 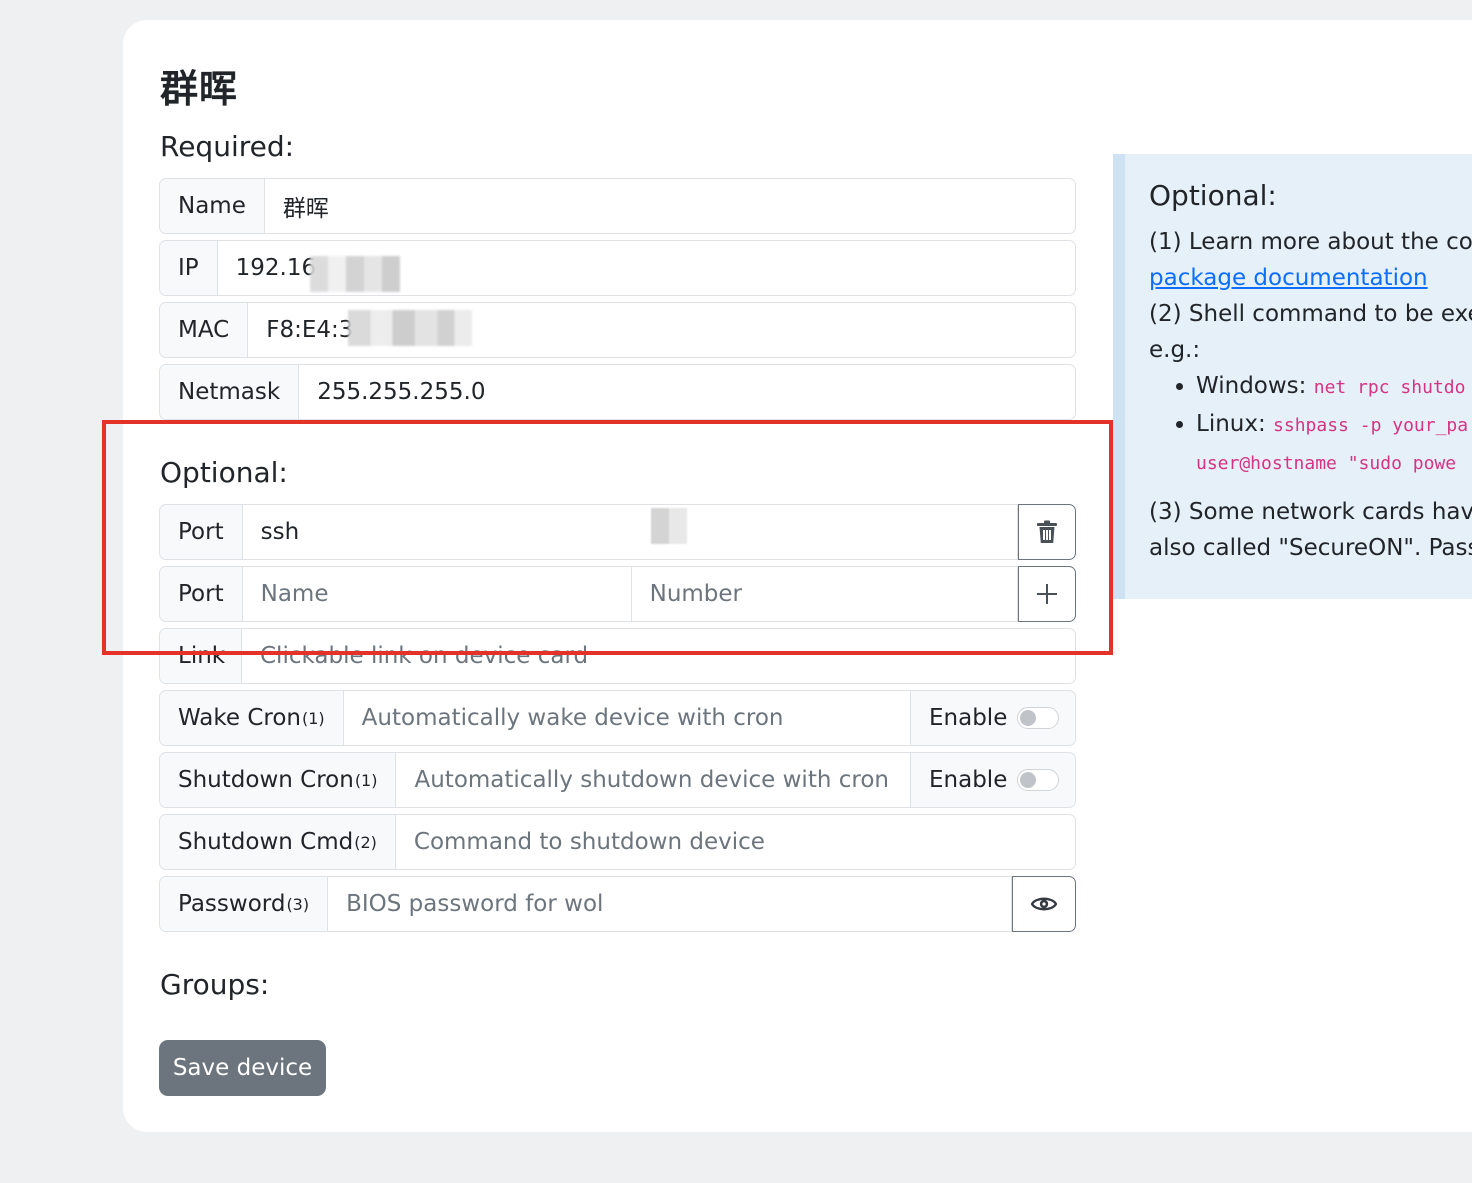 What do you see at coordinates (215, 984) in the screenshot?
I see `groups-heading: Groups:` at bounding box center [215, 984].